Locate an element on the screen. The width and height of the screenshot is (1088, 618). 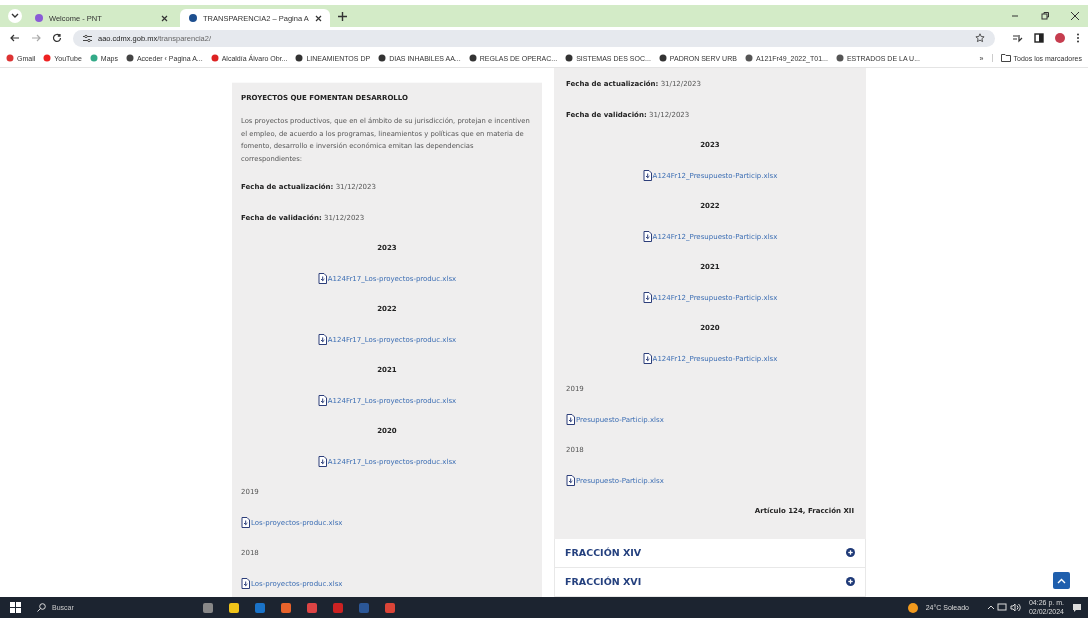
scroll-to-top-button is located at coordinates (1061, 580).